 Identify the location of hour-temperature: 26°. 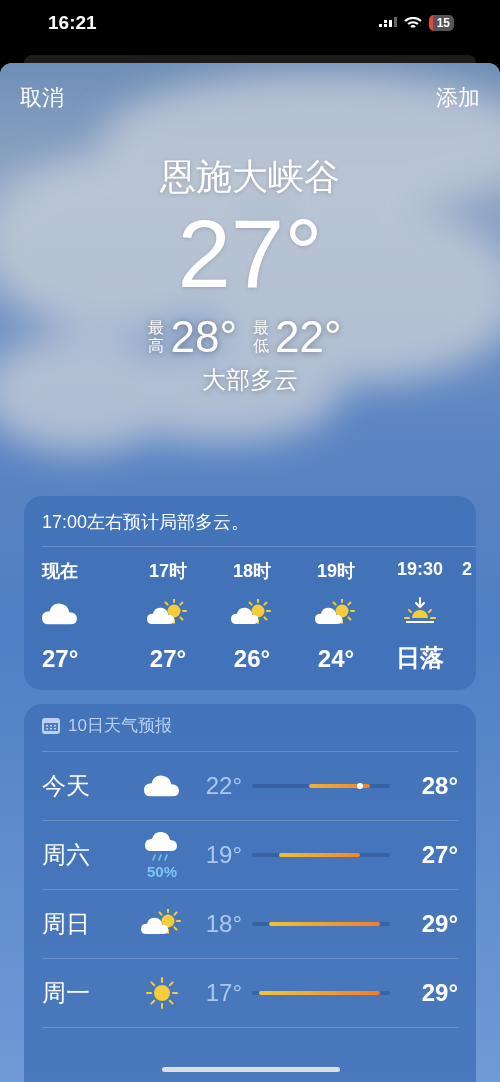
(252, 659).